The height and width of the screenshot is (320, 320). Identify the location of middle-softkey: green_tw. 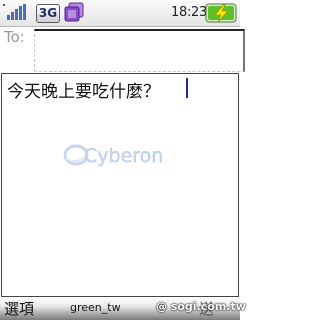
(95, 307).